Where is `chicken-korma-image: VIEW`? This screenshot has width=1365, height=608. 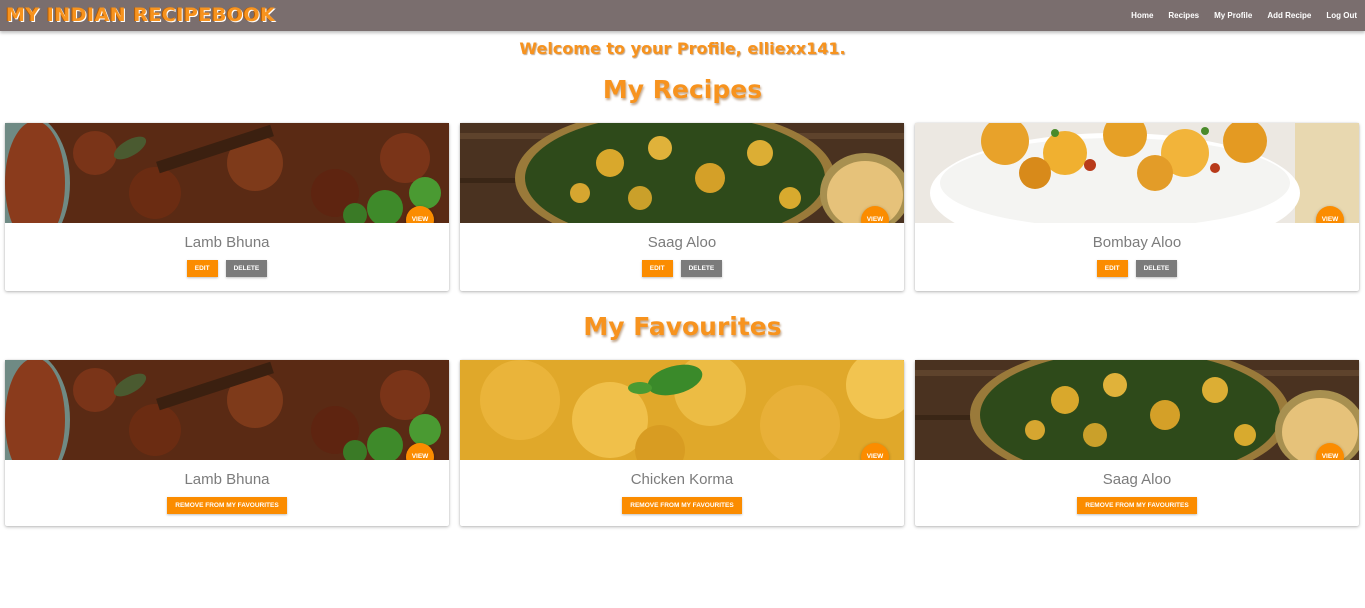
chicken-korma-image: VIEW is located at coordinates (682, 410).